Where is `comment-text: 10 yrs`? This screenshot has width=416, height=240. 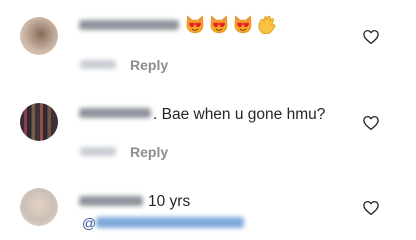
comment-text: 10 yrs is located at coordinates (169, 201).